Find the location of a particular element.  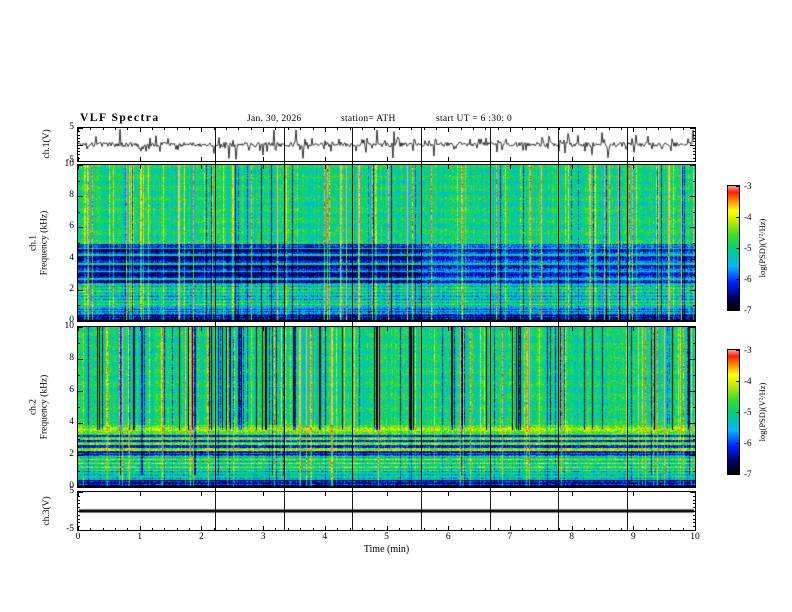

colorbar-tick-label: -4 is located at coordinates (748, 381).